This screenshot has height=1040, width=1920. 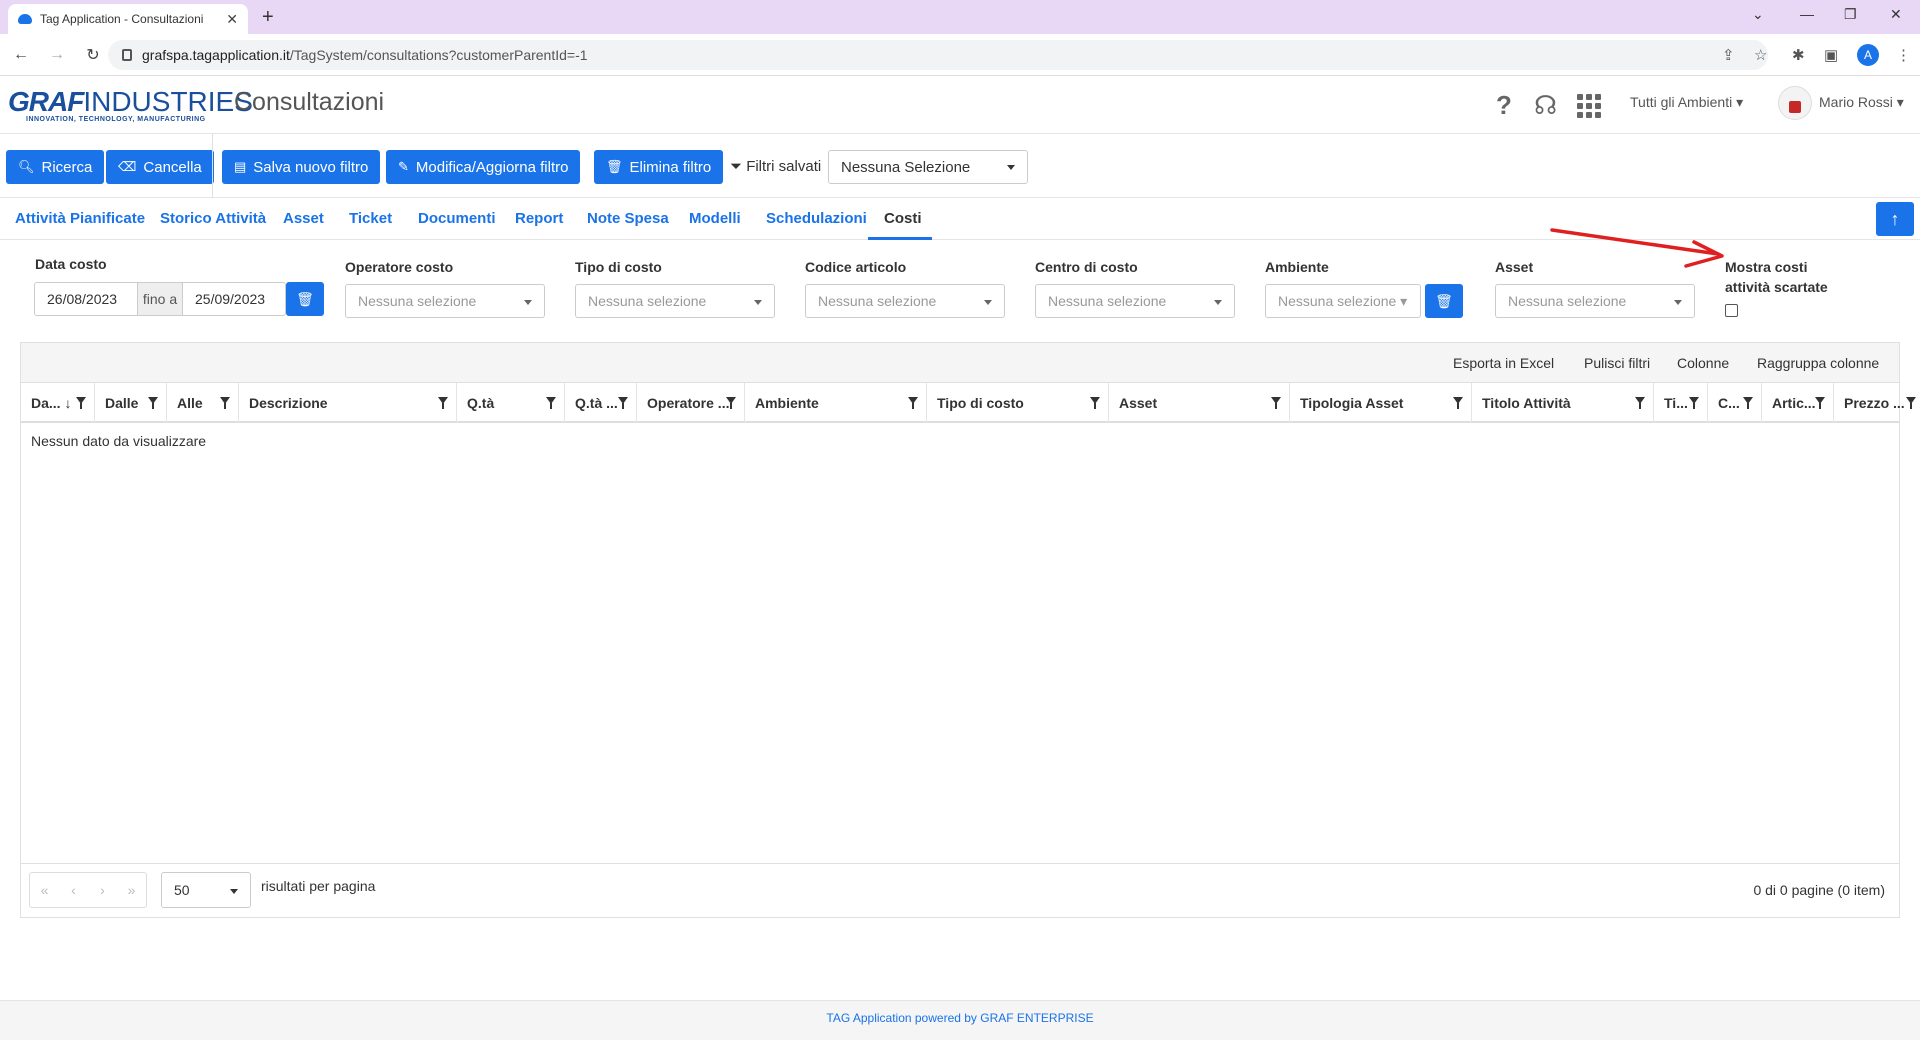 I want to click on scroll-up-button: ↑, so click(x=1895, y=219).